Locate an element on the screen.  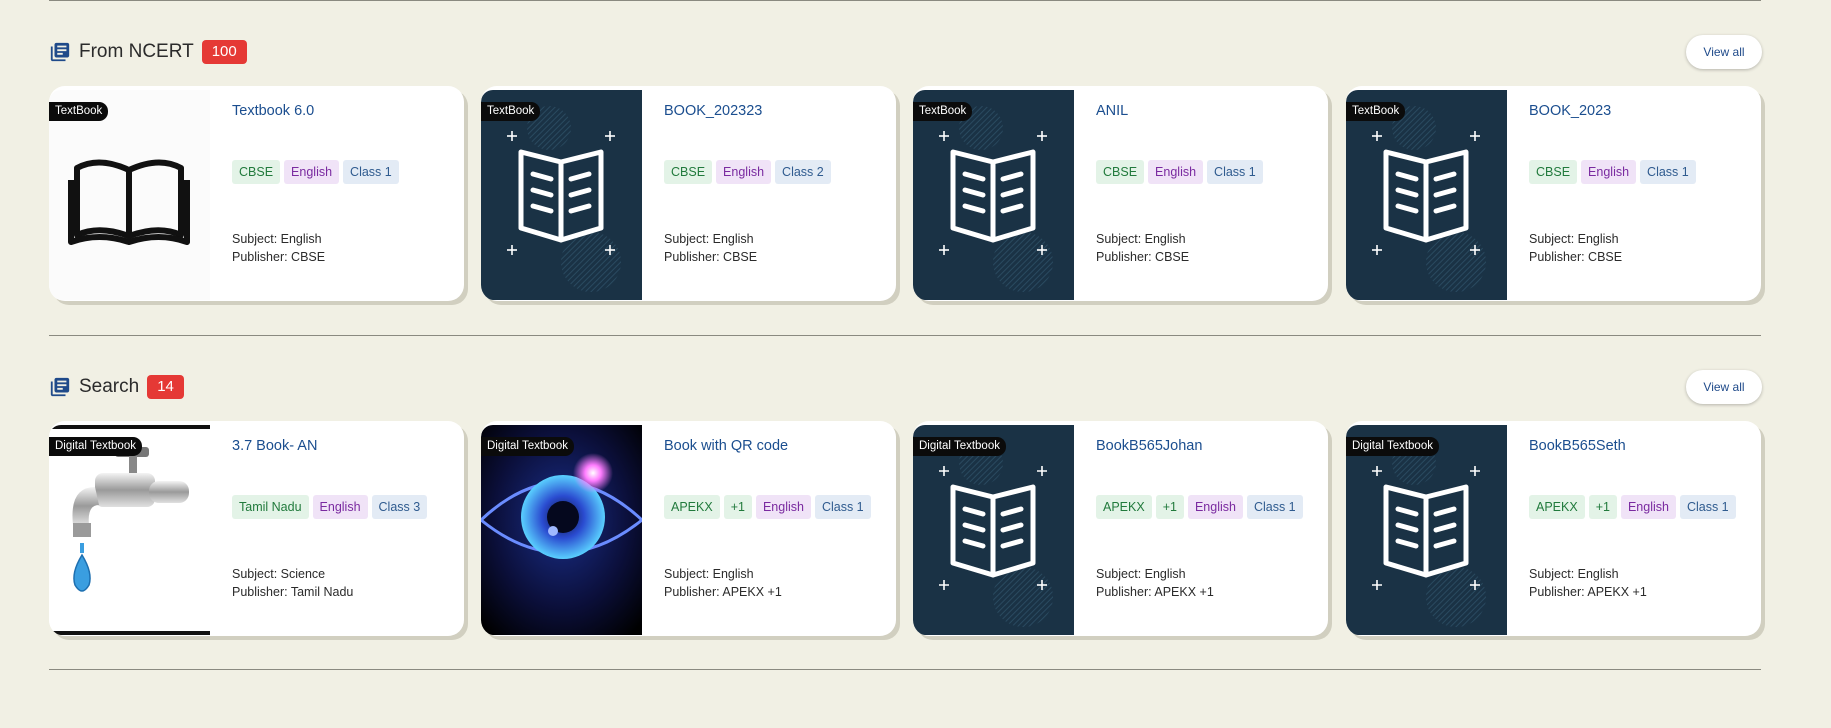
section-header-ncert: From NCERT 100 is located at coordinates (148, 52).